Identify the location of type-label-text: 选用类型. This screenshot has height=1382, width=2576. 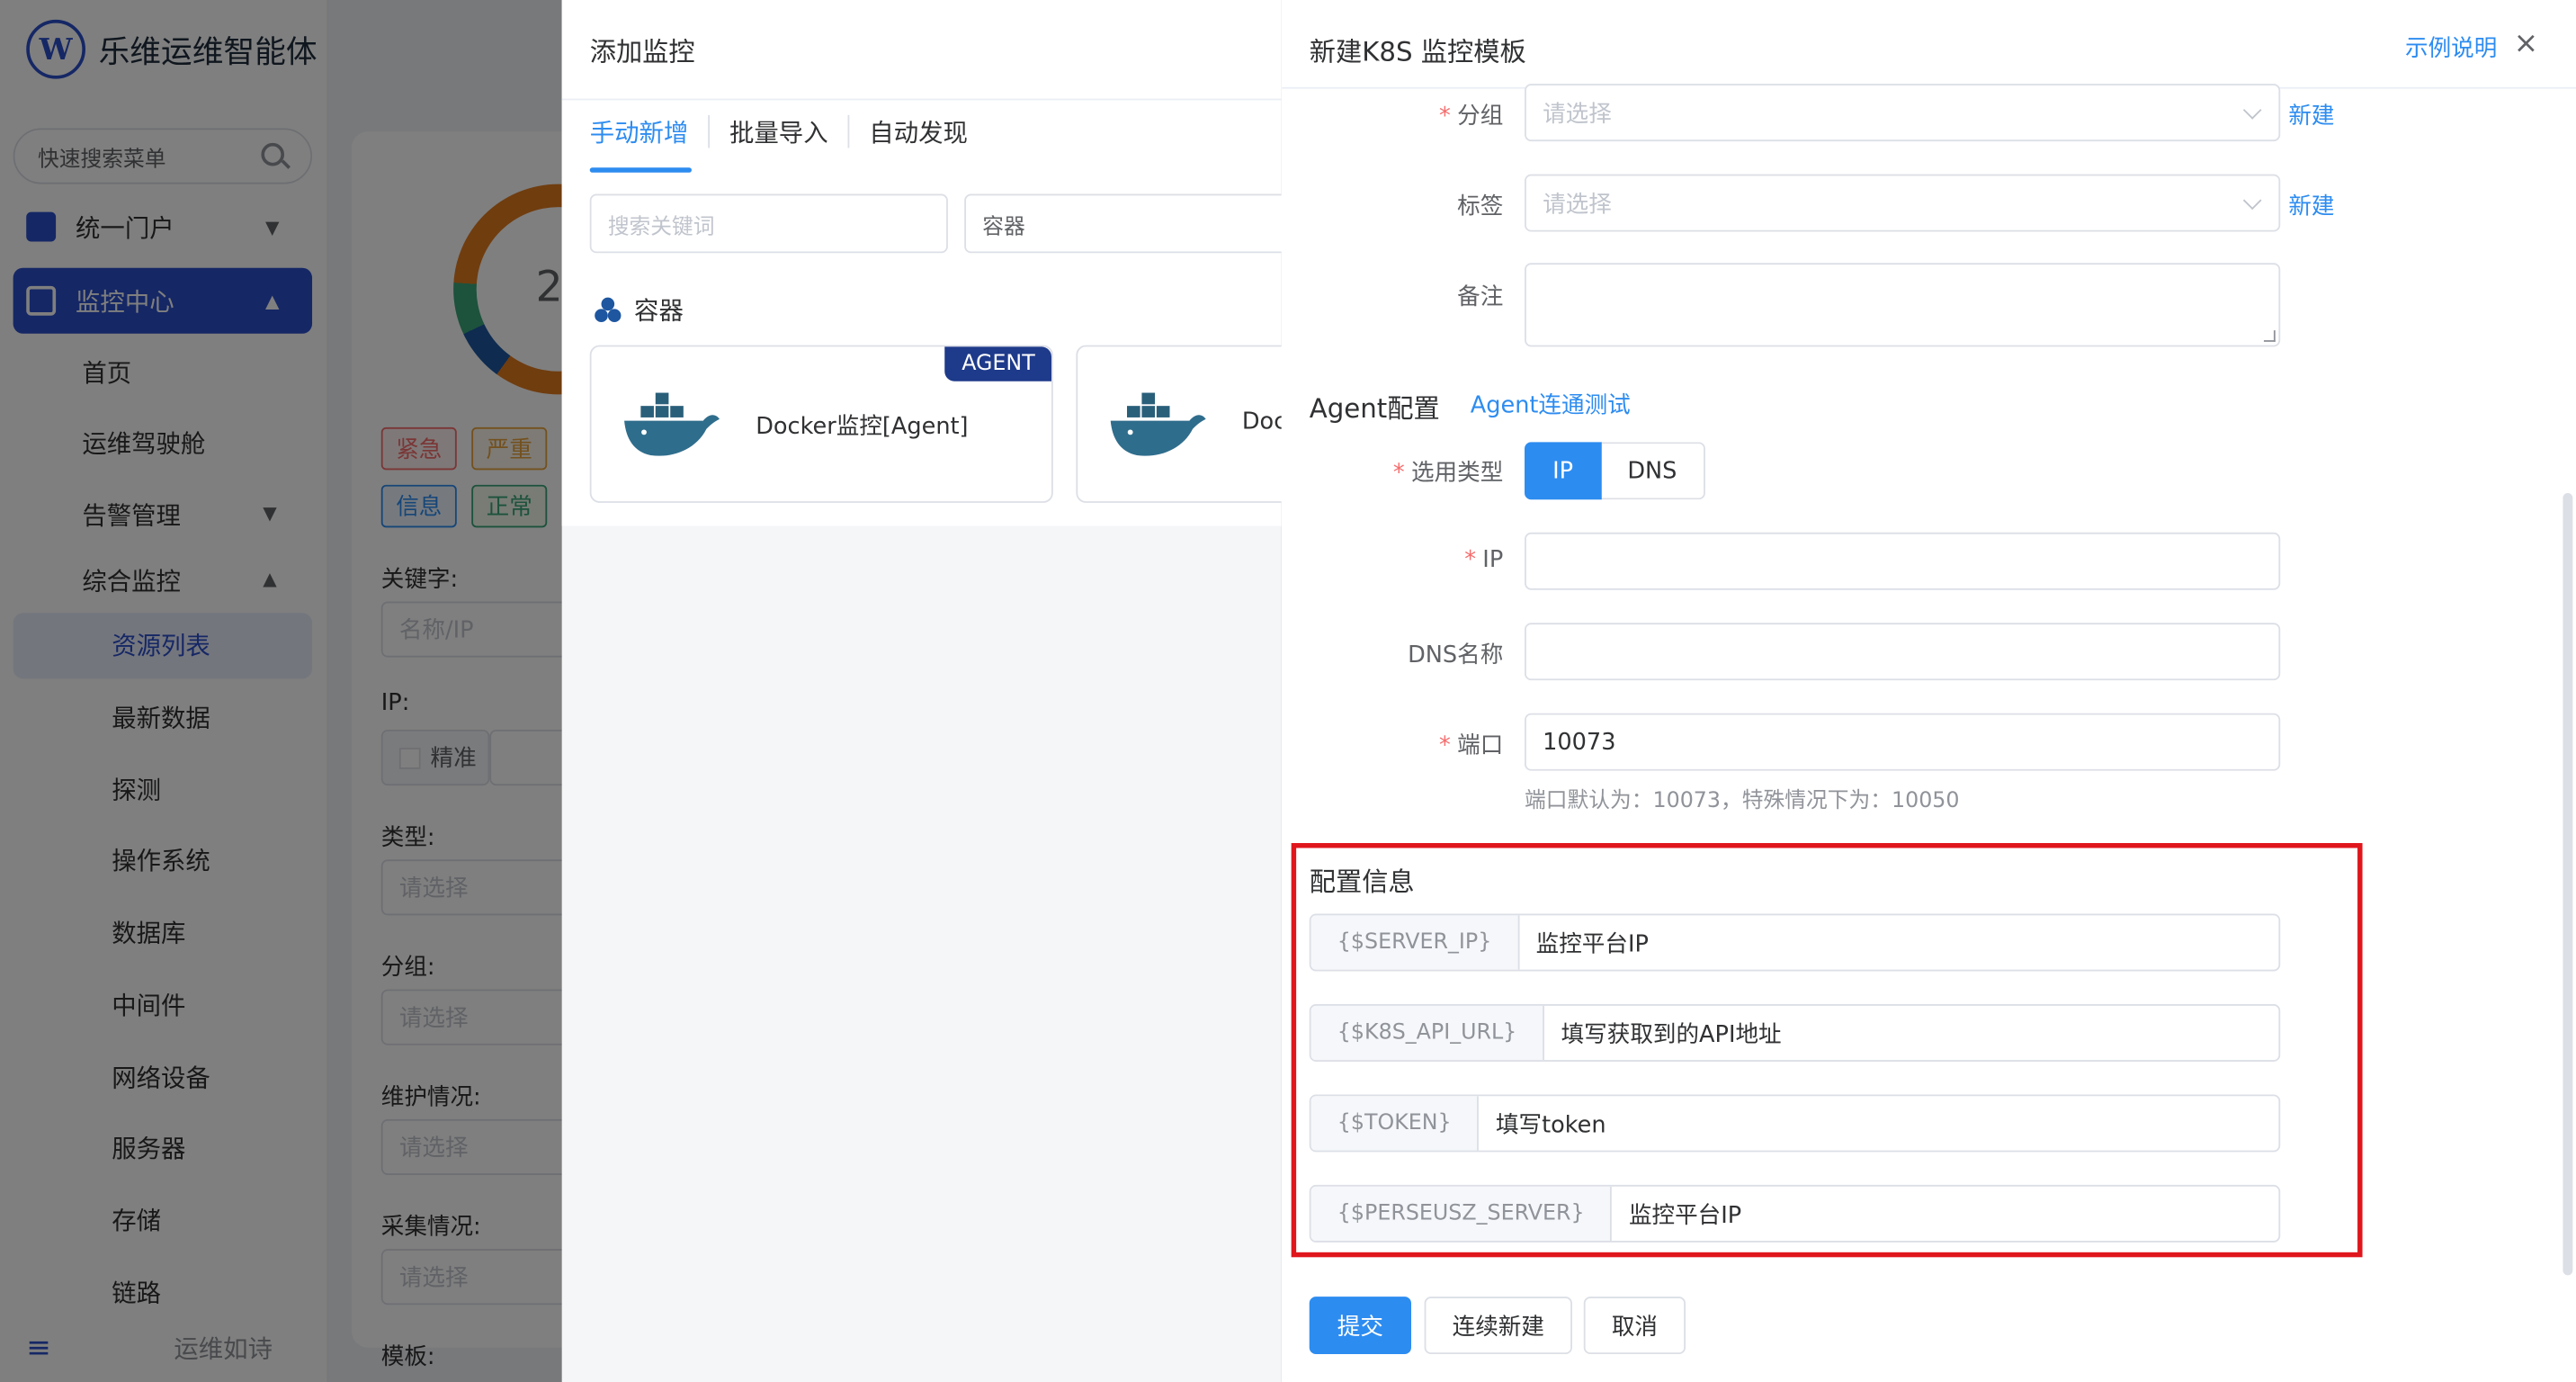
(1457, 474).